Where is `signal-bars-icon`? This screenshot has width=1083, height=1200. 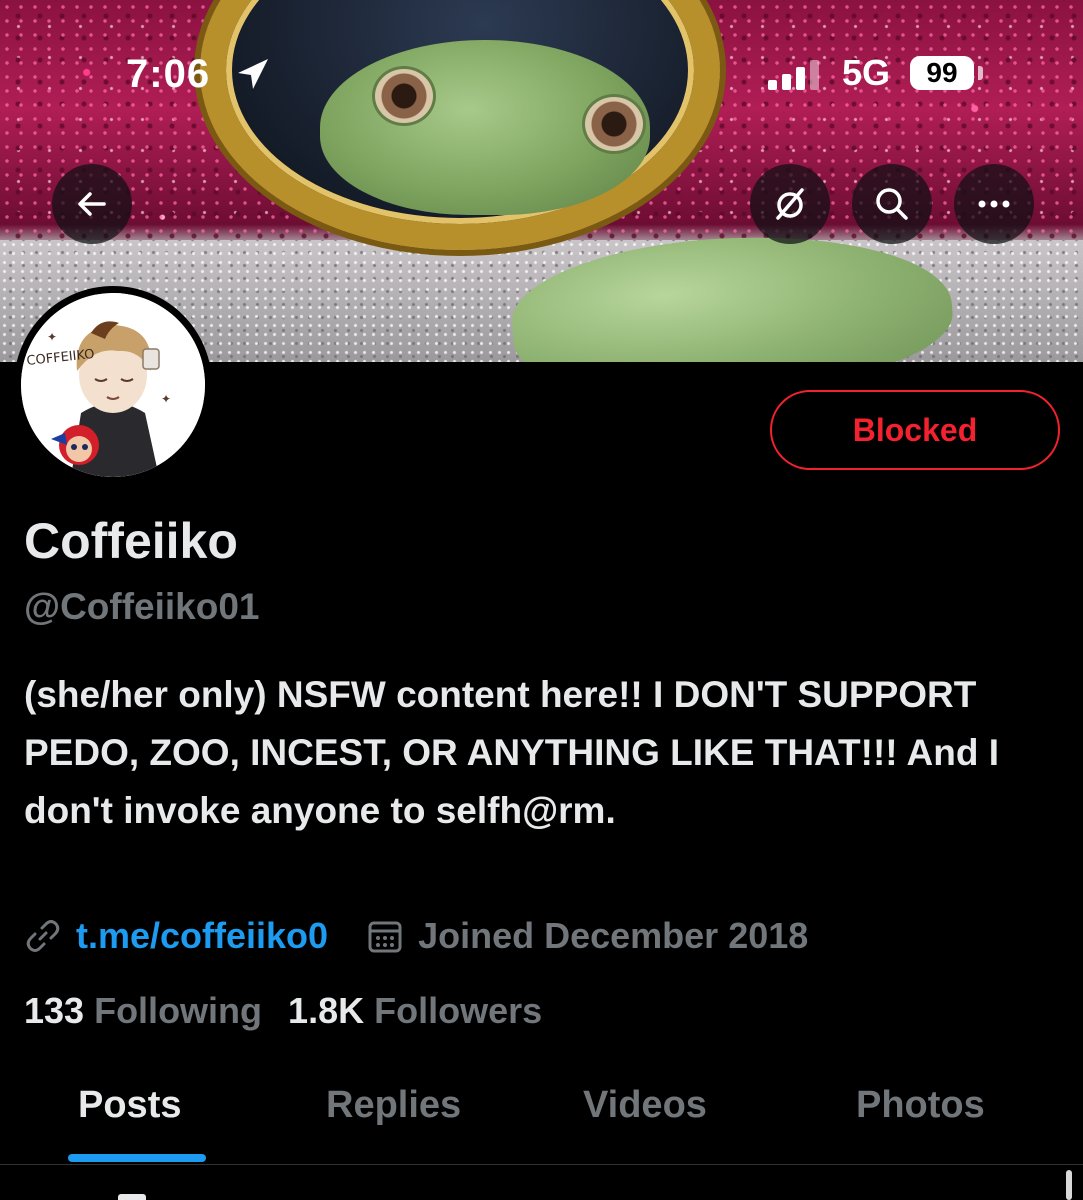
signal-bars-icon is located at coordinates (793, 75).